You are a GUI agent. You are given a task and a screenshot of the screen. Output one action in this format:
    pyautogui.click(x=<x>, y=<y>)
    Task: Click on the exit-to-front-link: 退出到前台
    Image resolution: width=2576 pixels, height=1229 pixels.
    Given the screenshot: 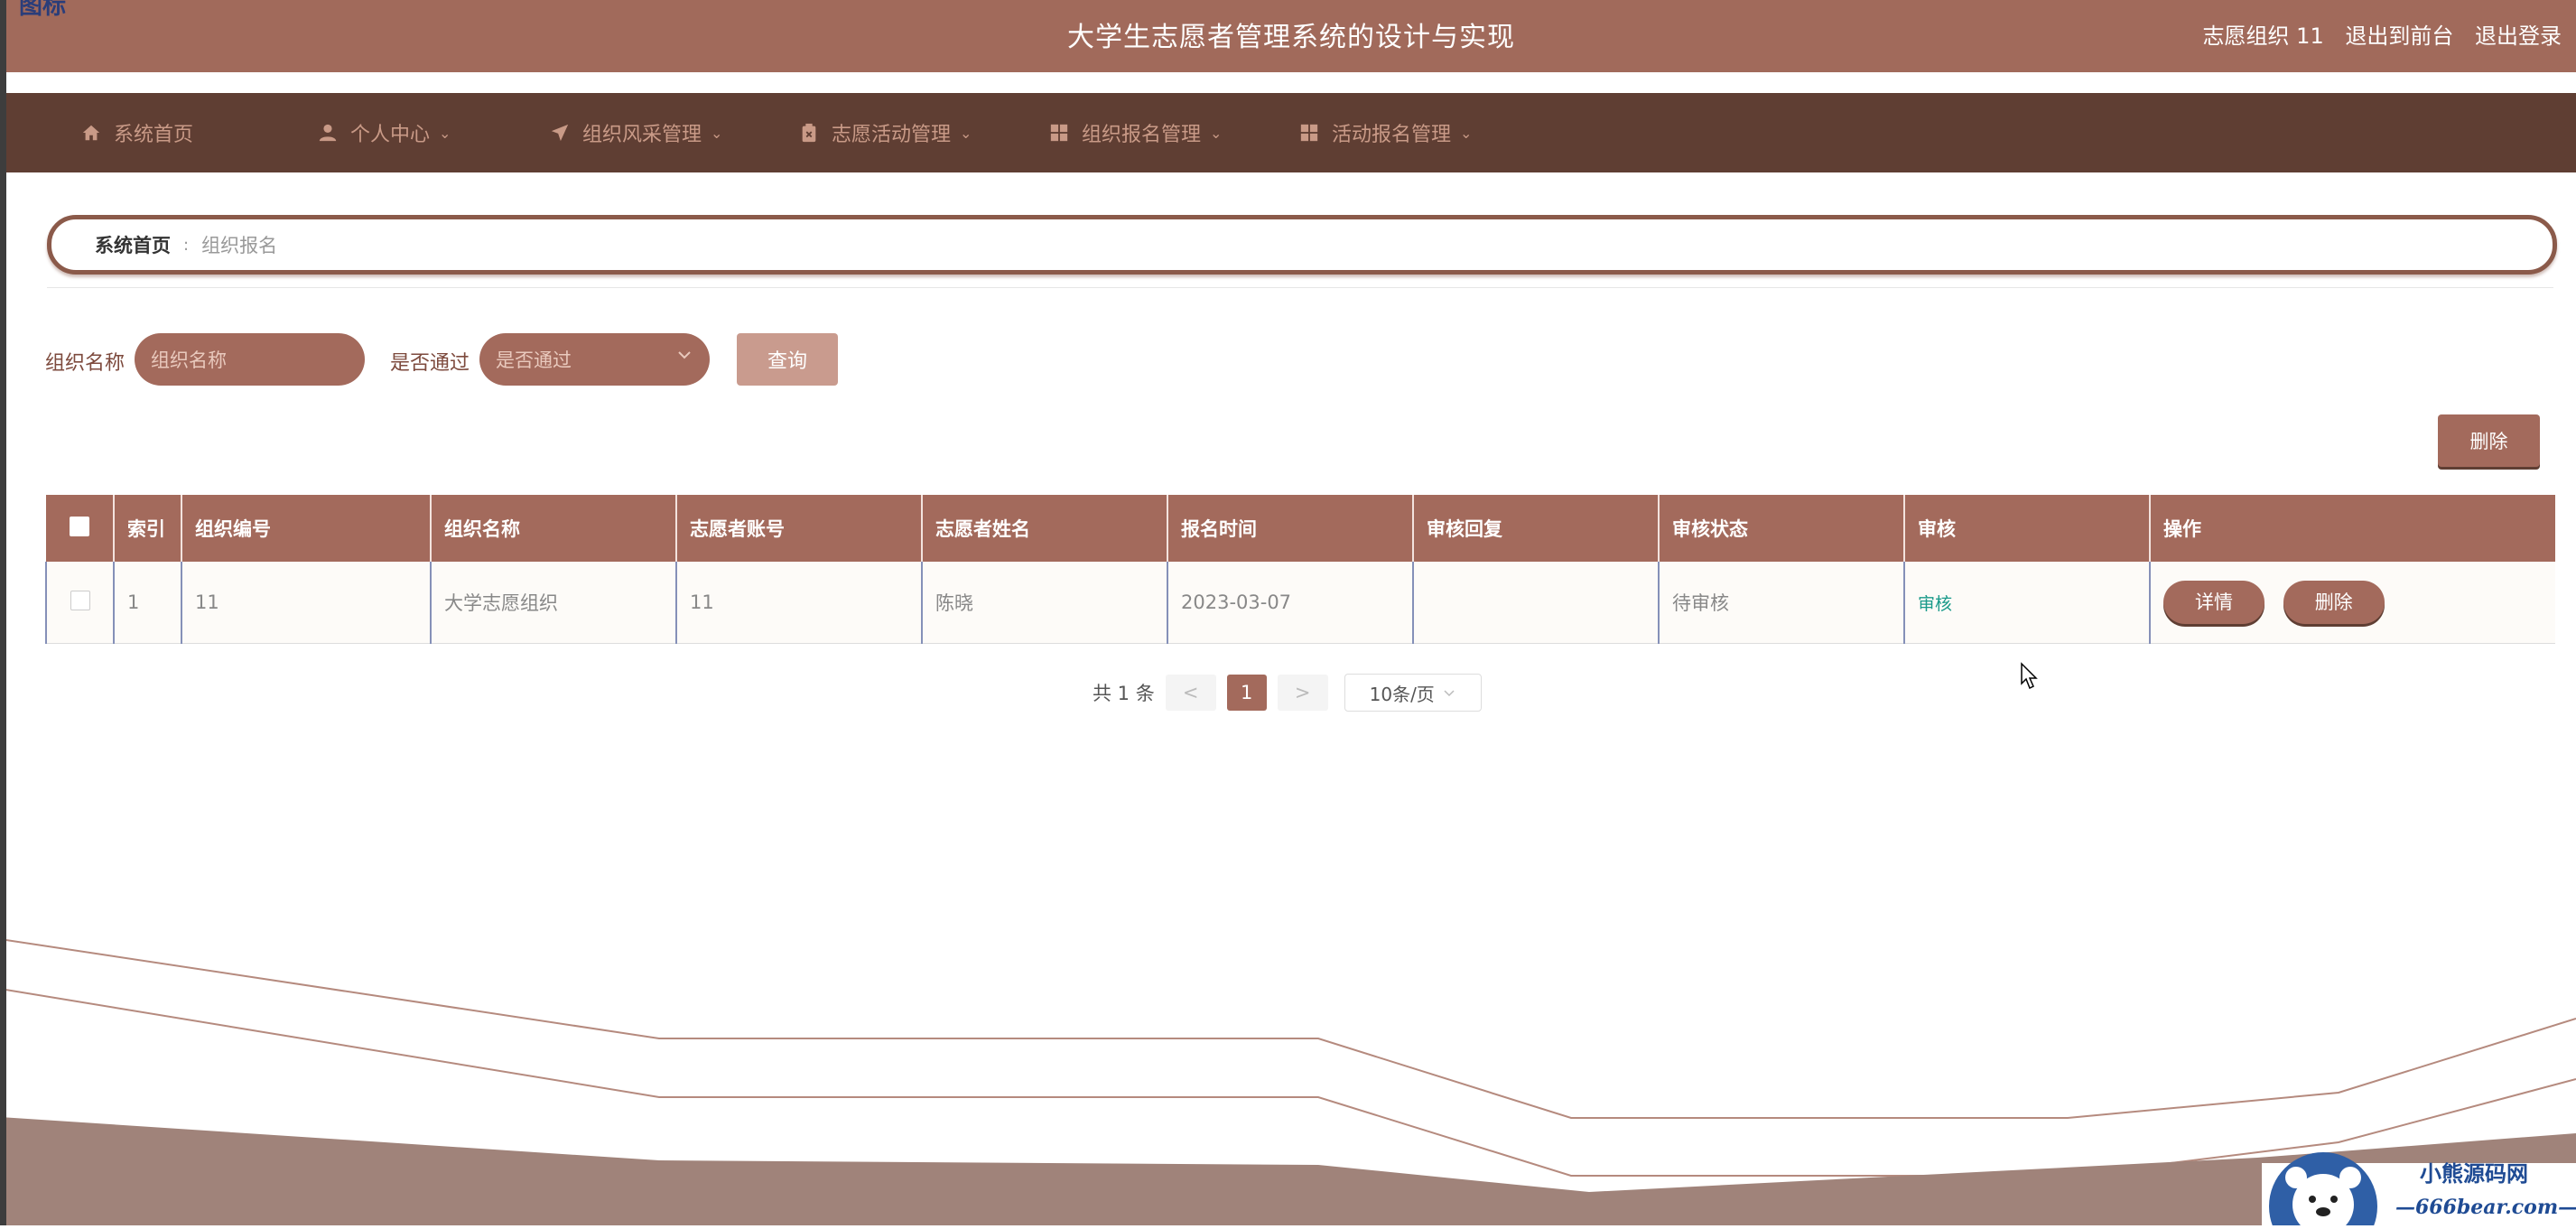 What is the action you would take?
    pyautogui.click(x=2399, y=36)
    